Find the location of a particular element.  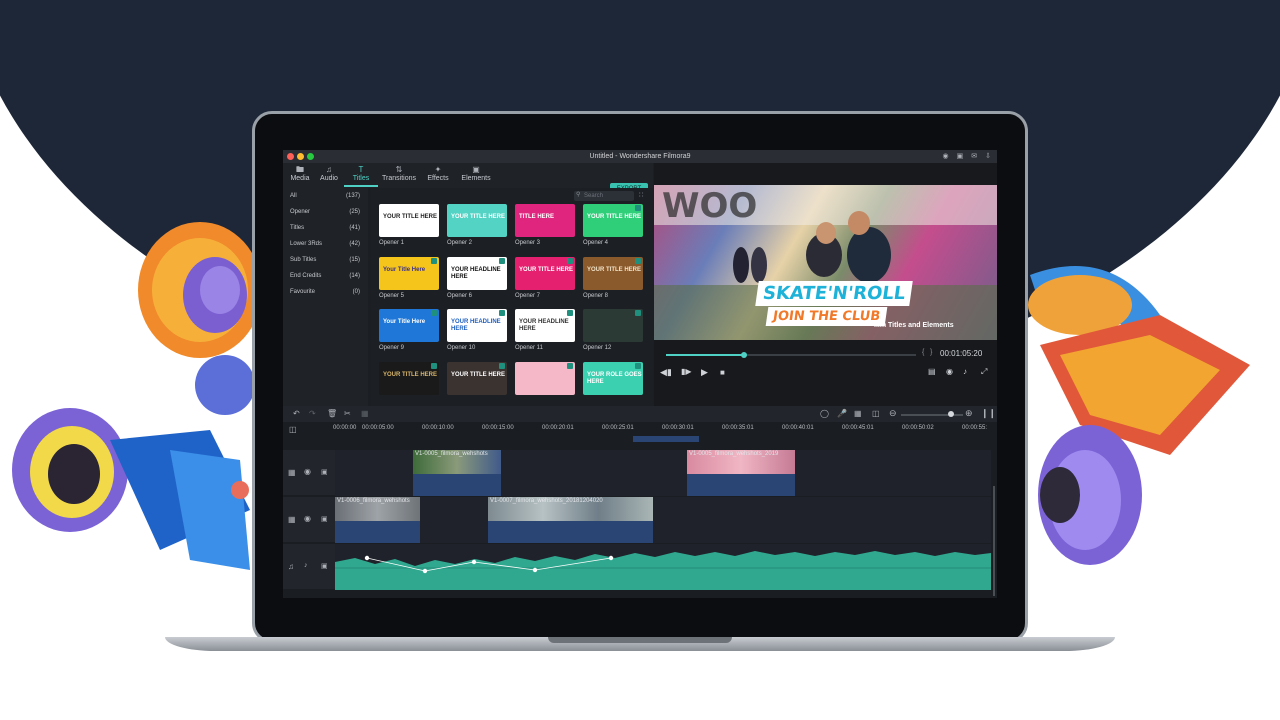

split-screen-icon: ◫ is located at coordinates (876, 413).